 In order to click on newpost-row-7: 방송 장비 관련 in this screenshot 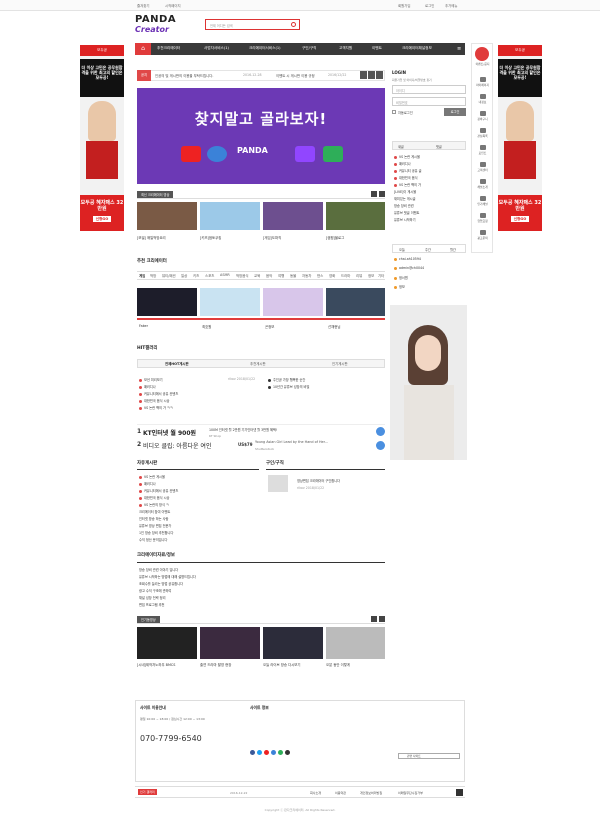, I will do `click(404, 205)`.